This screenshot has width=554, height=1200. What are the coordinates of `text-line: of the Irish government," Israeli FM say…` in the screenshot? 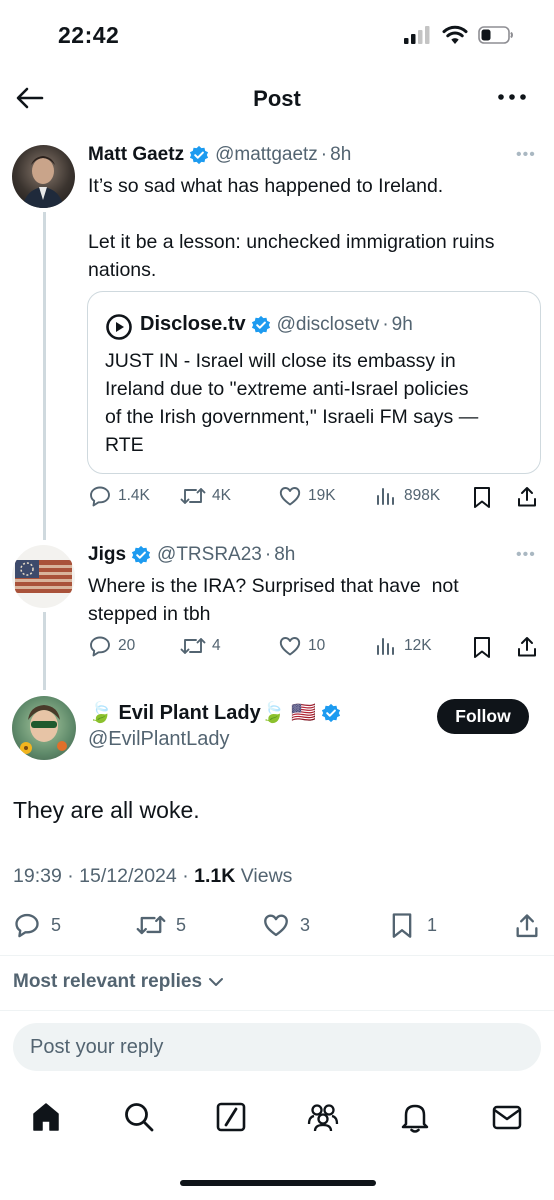 It's located at (292, 417).